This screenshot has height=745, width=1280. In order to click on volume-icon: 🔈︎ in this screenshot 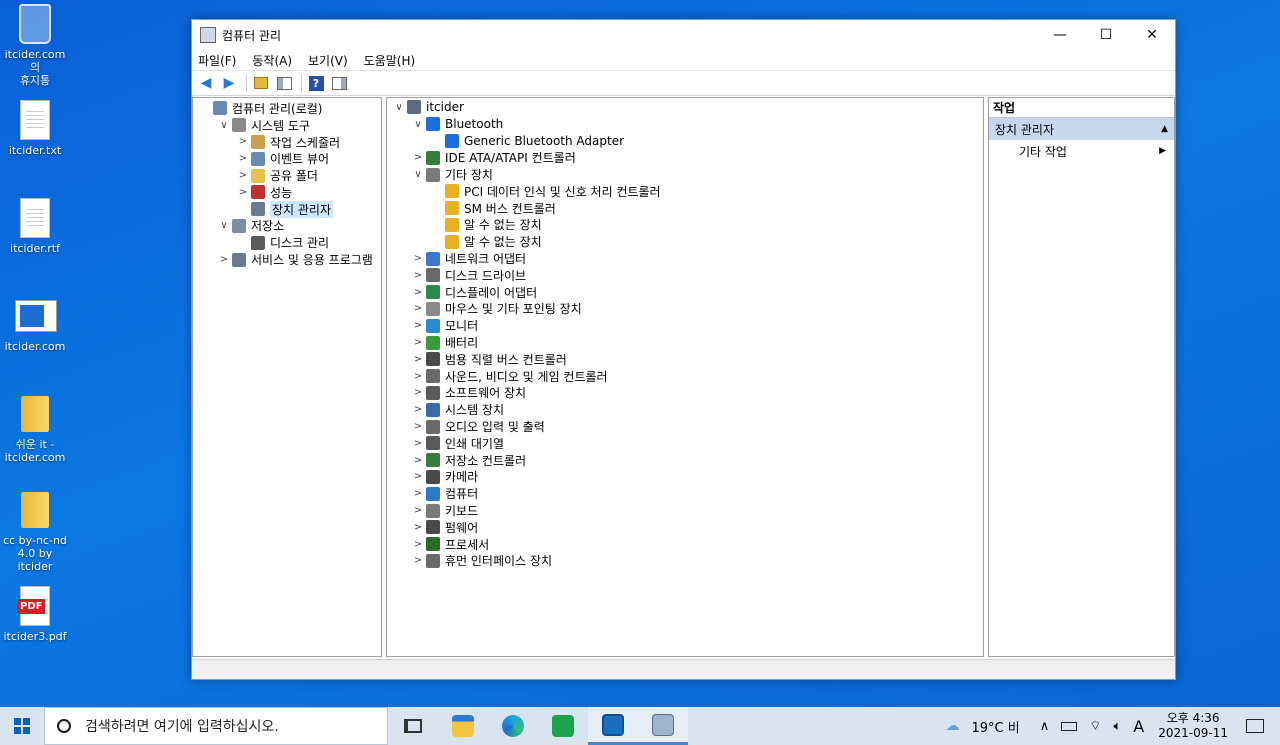, I will do `click(1117, 726)`.